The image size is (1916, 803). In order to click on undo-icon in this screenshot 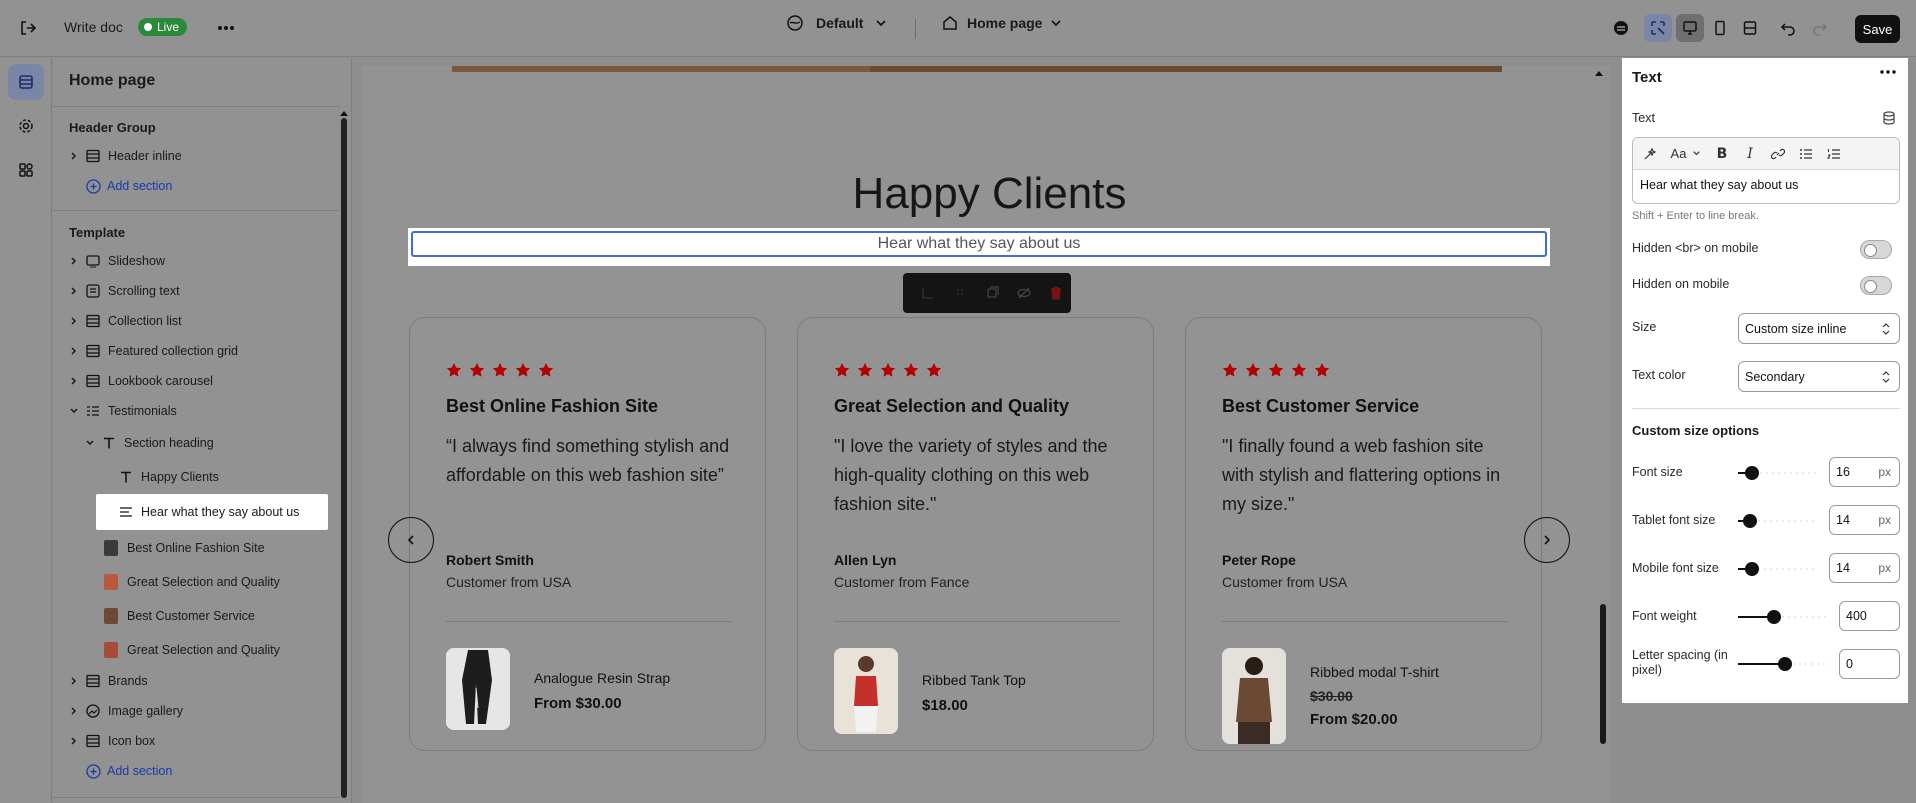, I will do `click(1788, 28)`.